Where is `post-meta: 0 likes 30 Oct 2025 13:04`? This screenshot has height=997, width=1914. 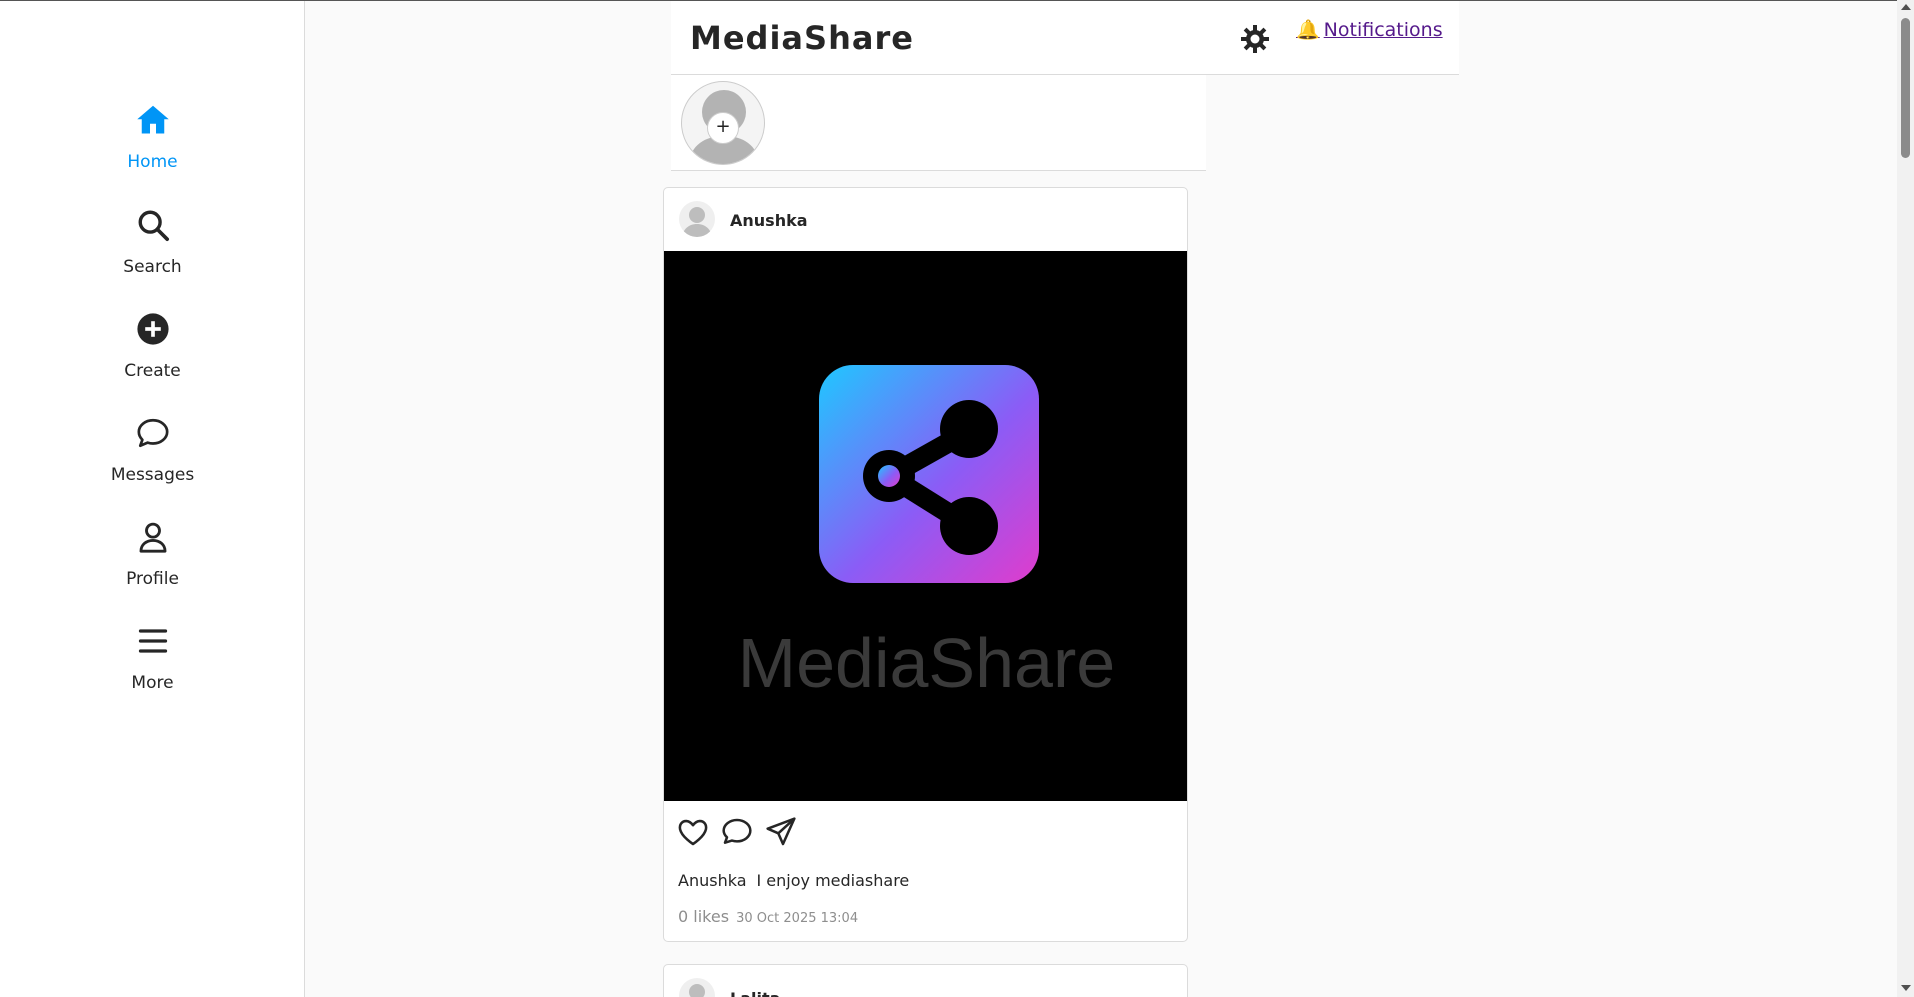 post-meta: 0 likes 30 Oct 2025 13:04 is located at coordinates (768, 916).